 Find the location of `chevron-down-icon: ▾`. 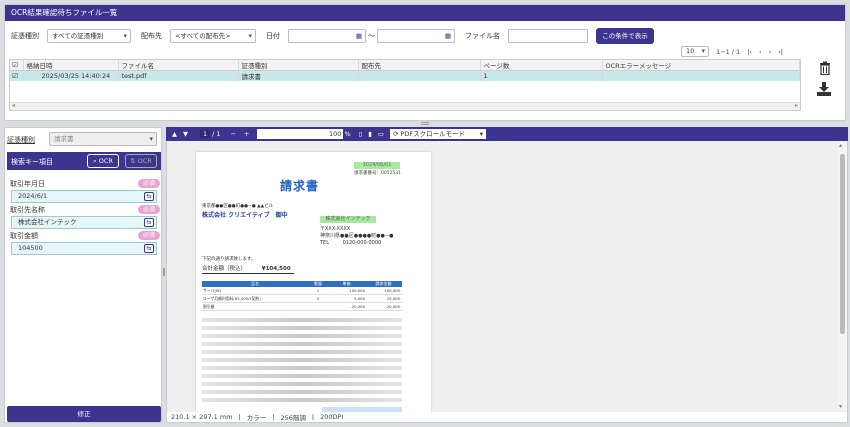

chevron-down-icon: ▾ is located at coordinates (481, 134).